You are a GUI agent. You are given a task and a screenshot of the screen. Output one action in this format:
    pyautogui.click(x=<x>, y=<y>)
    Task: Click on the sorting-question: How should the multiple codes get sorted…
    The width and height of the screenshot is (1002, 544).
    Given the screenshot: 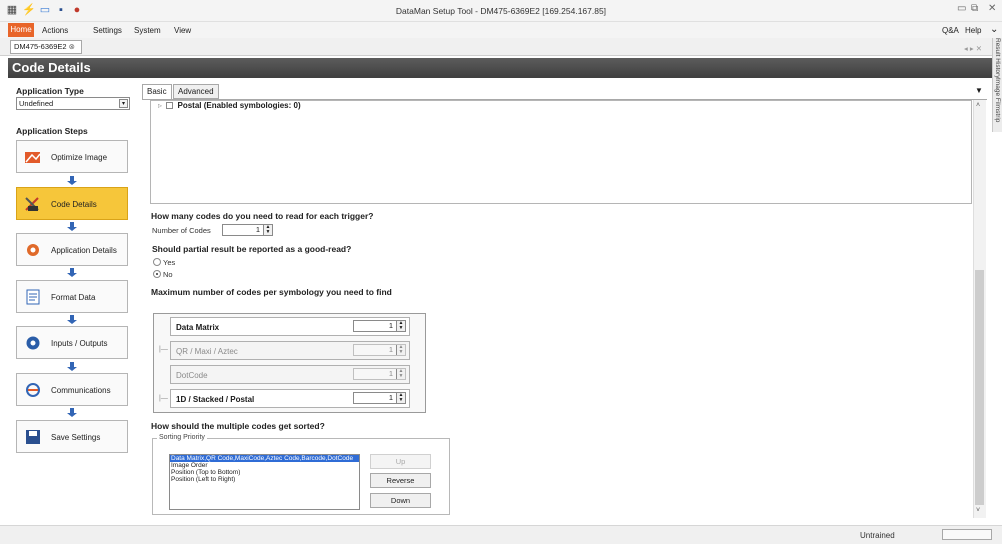 What is the action you would take?
    pyautogui.click(x=238, y=426)
    